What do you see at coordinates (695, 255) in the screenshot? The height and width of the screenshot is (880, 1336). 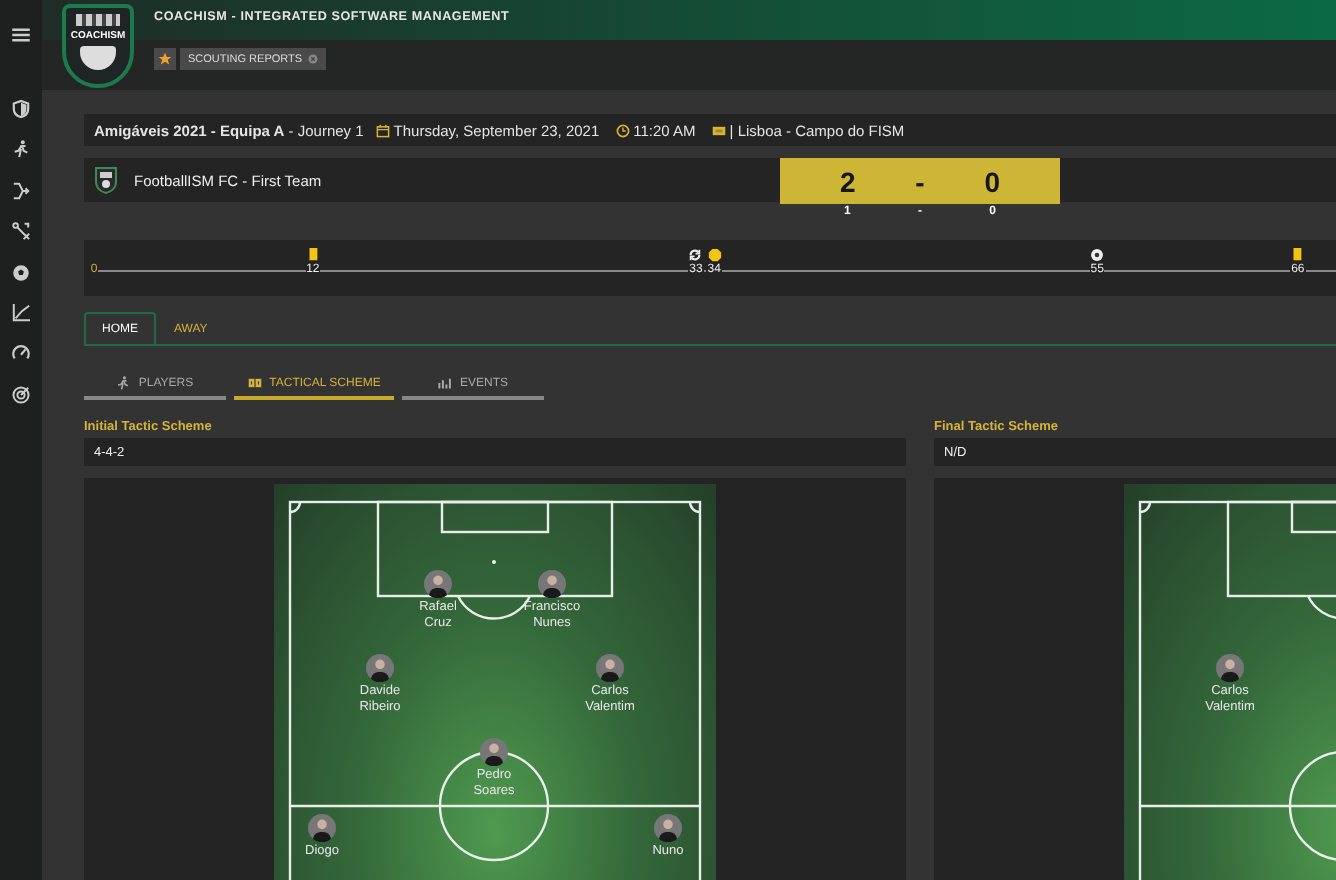 I see `substitution-icon` at bounding box center [695, 255].